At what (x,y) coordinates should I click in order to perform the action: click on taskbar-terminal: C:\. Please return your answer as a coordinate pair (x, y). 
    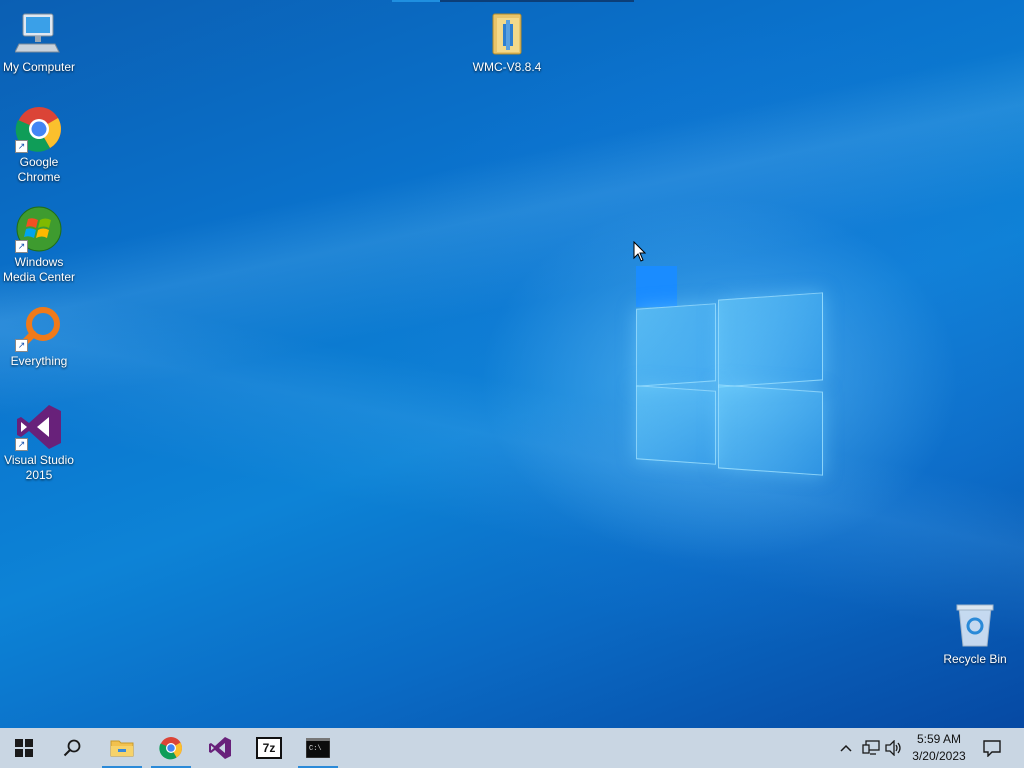
    Looking at the image, I should click on (318, 748).